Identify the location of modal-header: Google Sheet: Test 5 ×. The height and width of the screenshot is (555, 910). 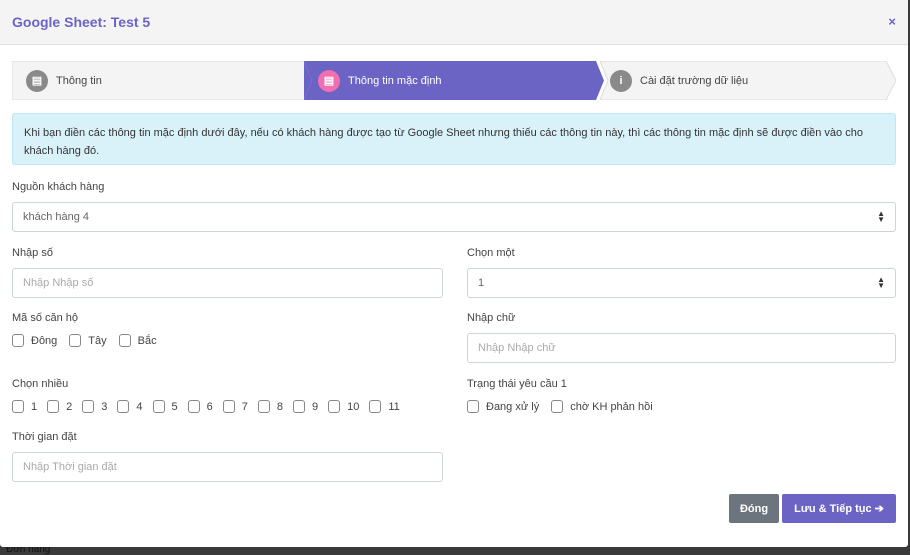
(454, 22).